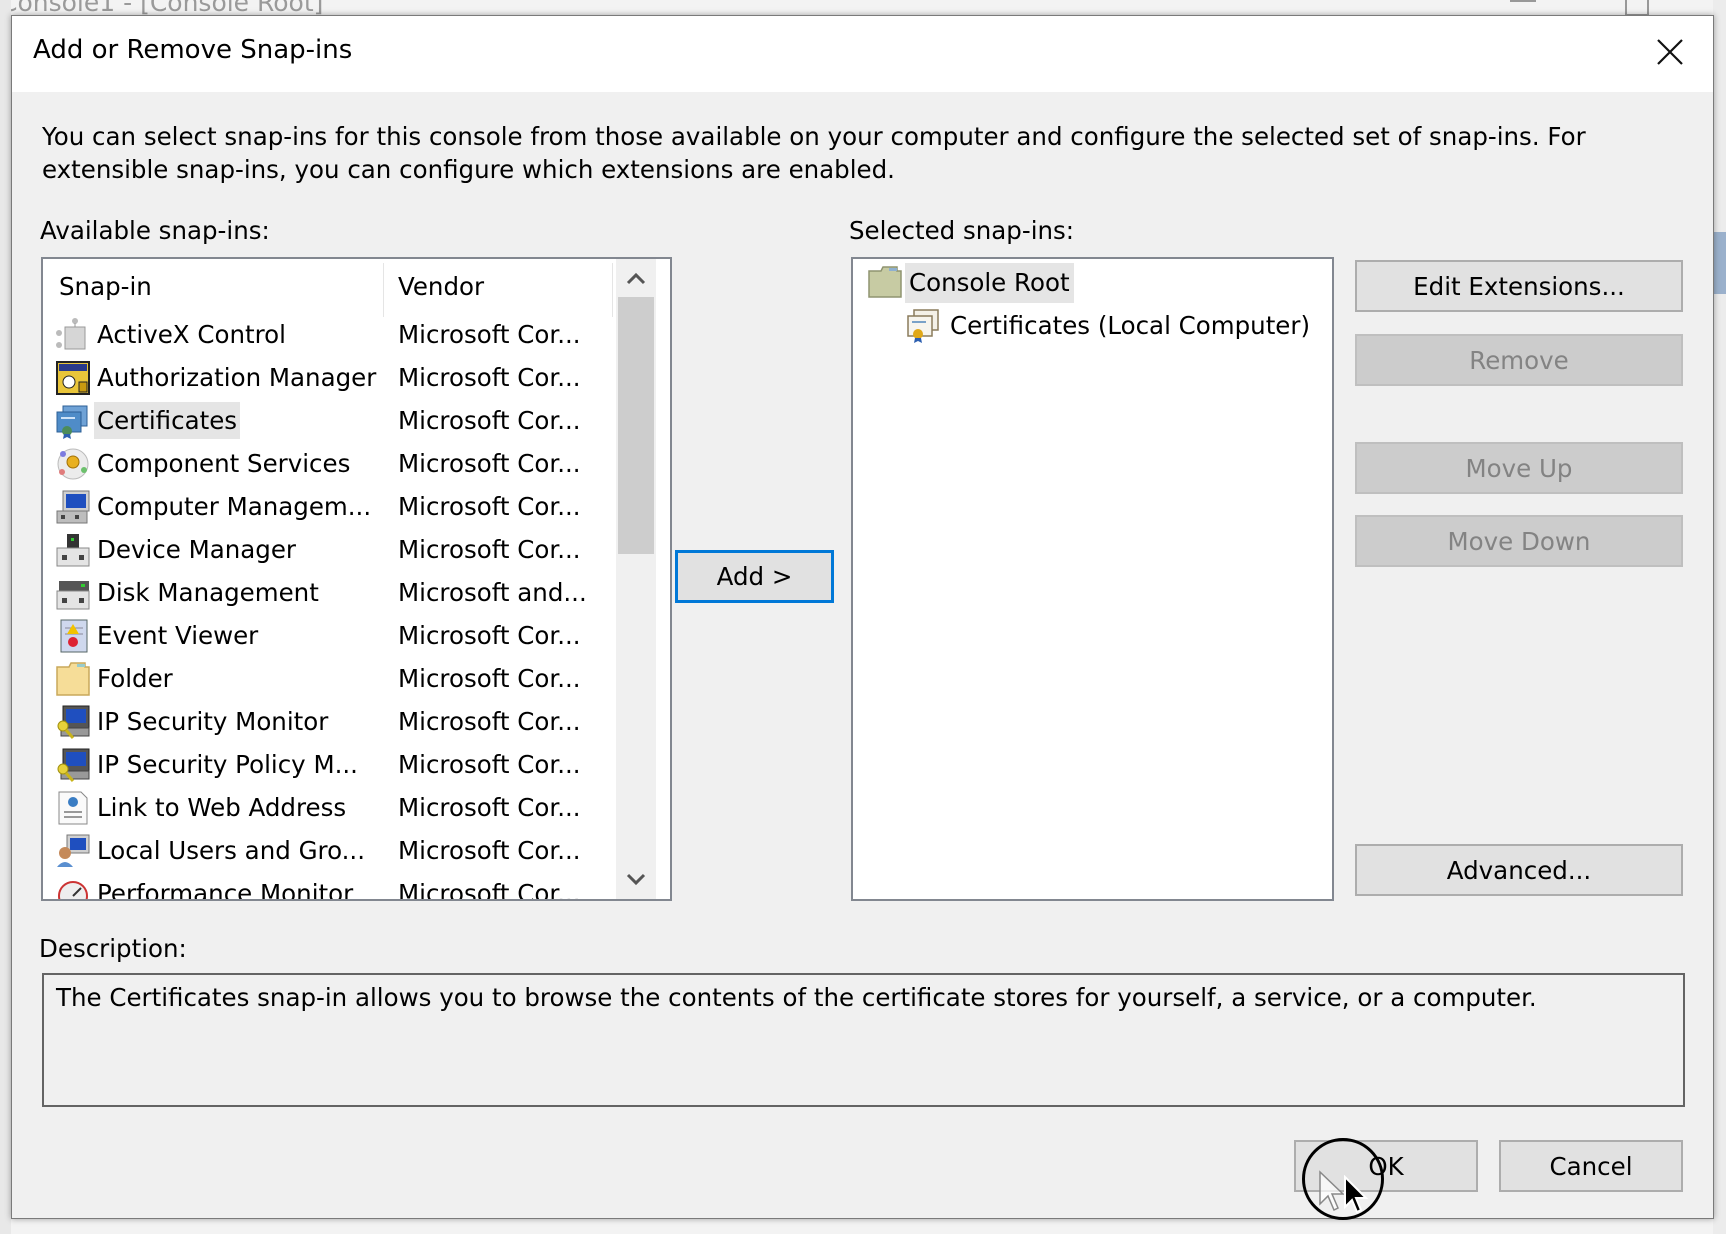 Image resolution: width=1726 pixels, height=1234 pixels. What do you see at coordinates (885, 282) in the screenshot?
I see `console-root-folder-icon` at bounding box center [885, 282].